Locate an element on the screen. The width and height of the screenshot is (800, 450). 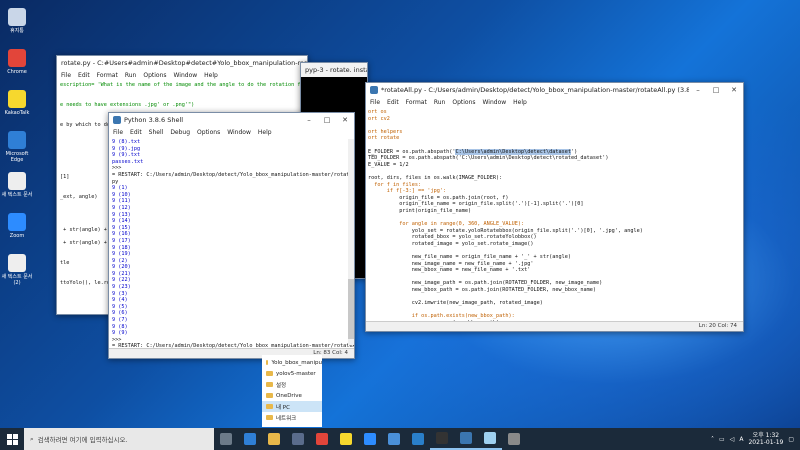
background-window-title-bar: pyp-3 - rotate. install is located at coordinates (334, 70).